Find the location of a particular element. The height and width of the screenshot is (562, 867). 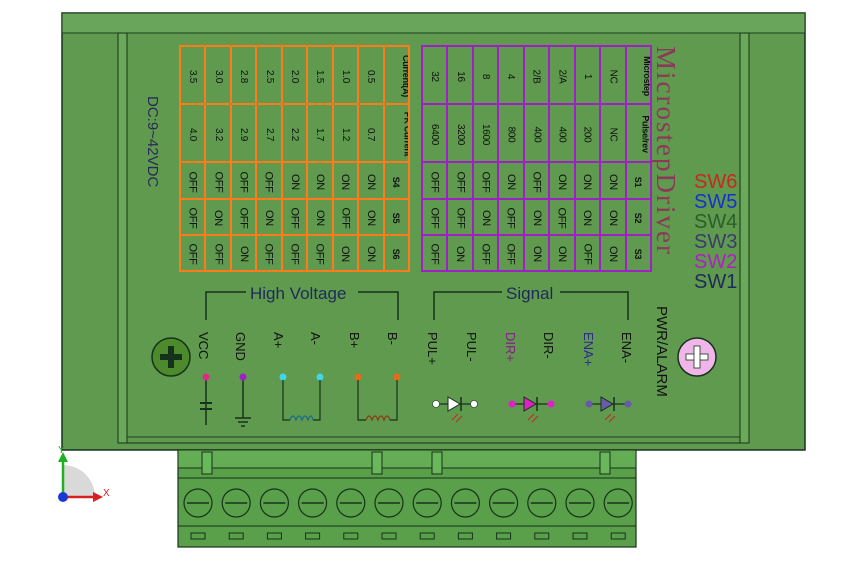

table-cell: 3.0 is located at coordinates (218, 75).